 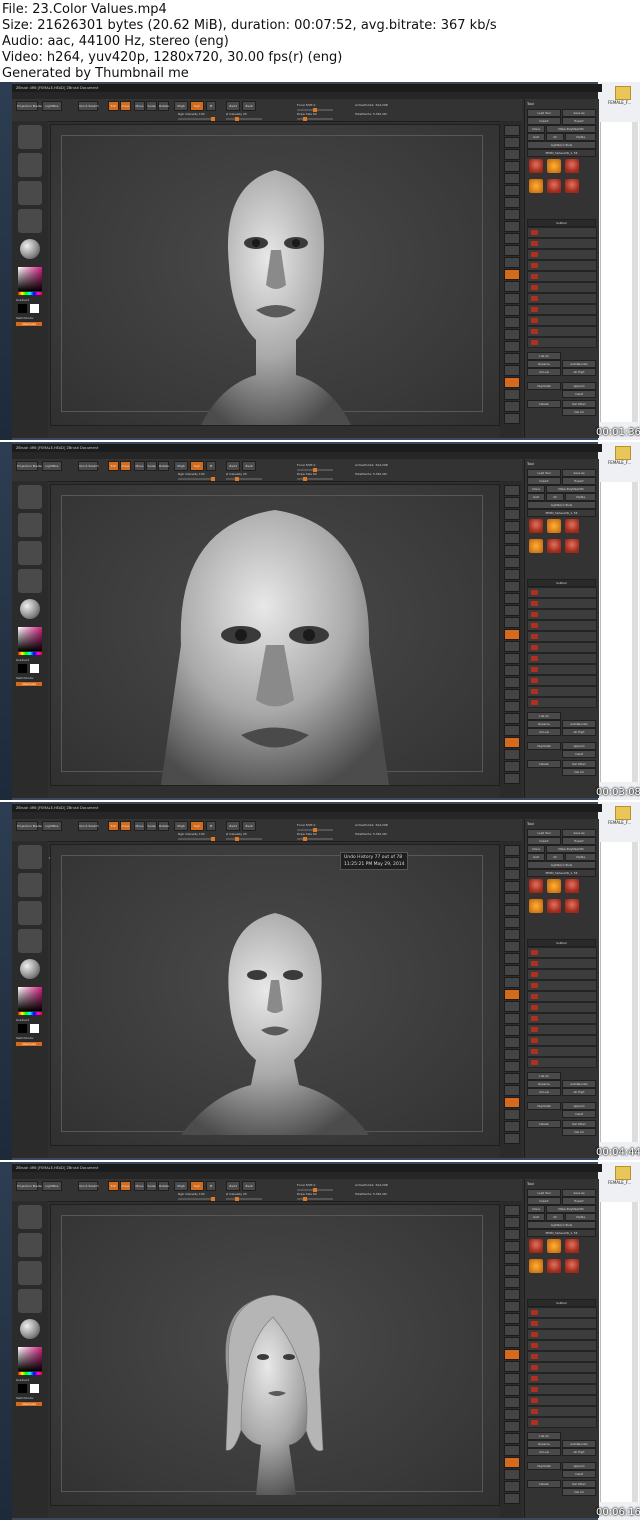 What do you see at coordinates (571, 849) in the screenshot?
I see `make-polymesh-button: Make PolyMesh3D` at bounding box center [571, 849].